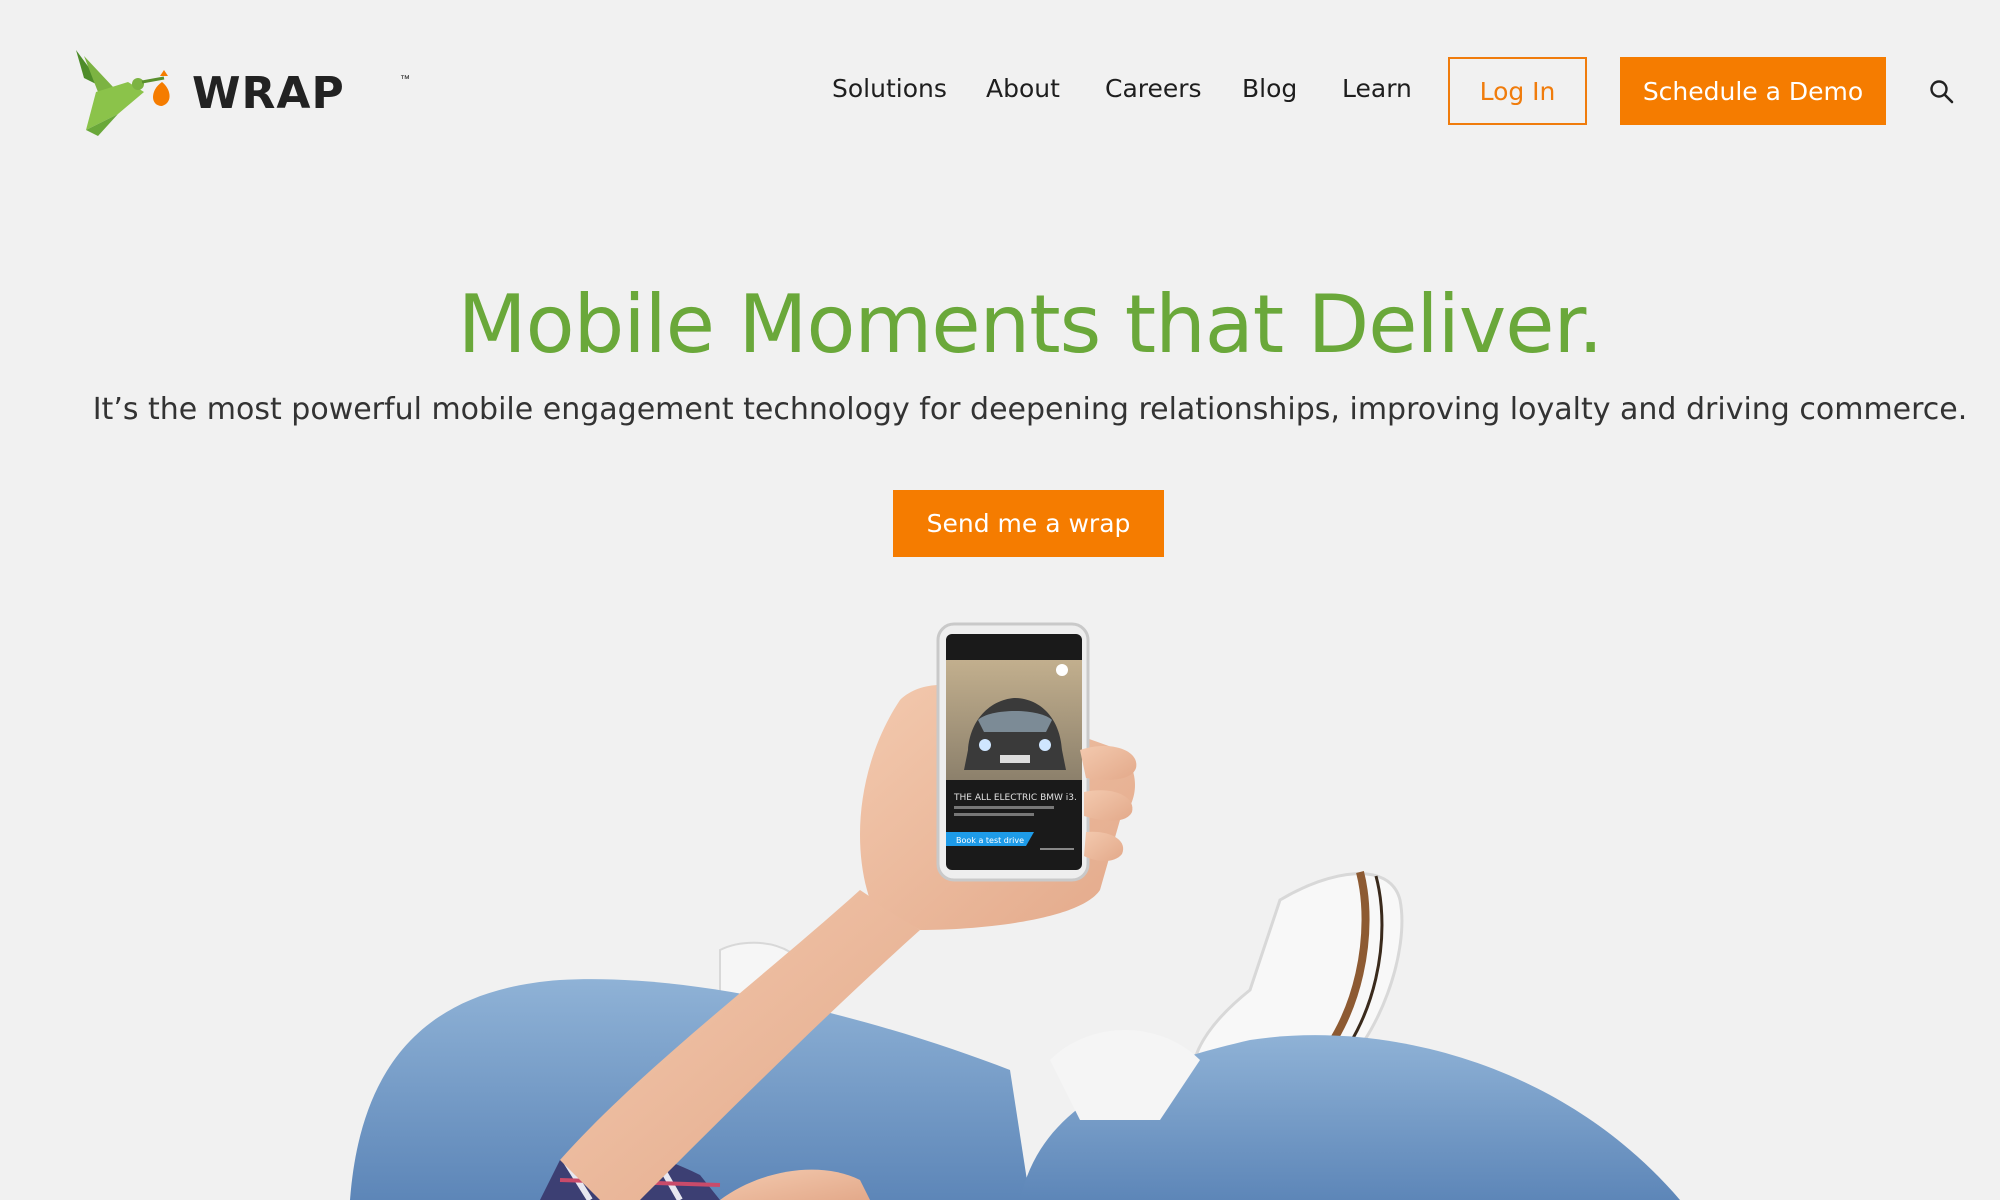 The height and width of the screenshot is (1200, 2000). I want to click on logo-trademark: ™, so click(405, 79).